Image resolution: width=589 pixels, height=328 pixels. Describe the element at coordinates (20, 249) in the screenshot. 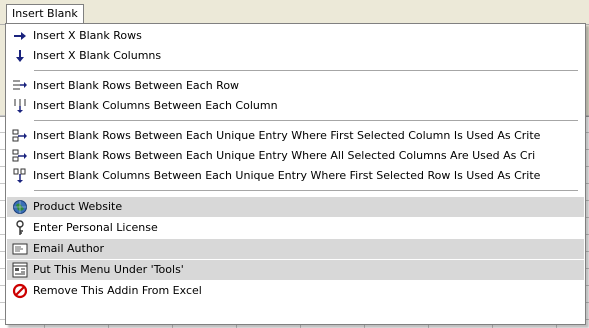

I see `email-icon` at that location.